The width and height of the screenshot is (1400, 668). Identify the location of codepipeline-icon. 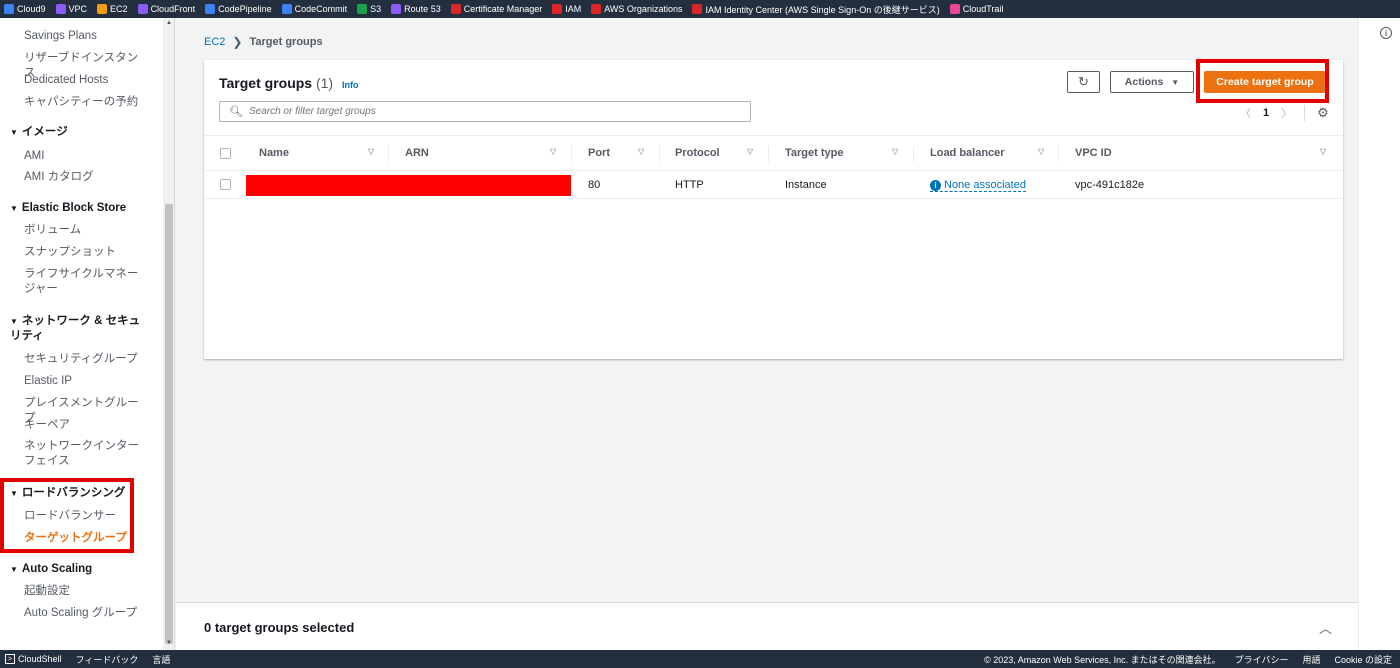
(210, 9).